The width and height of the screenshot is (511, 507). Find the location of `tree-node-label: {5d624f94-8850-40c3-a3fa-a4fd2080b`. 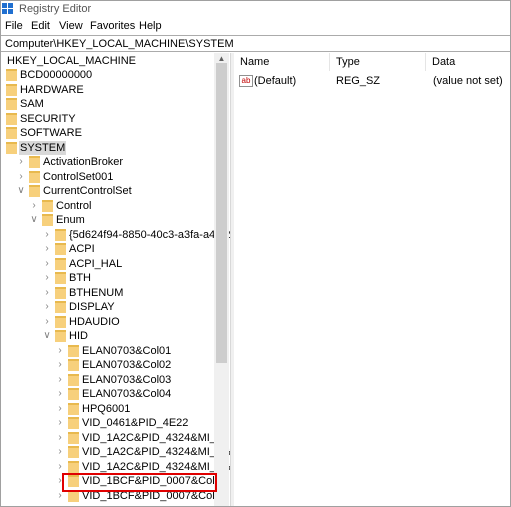

tree-node-label: {5d624f94-8850-40c3-a3fa-a4fd2080b is located at coordinates (149, 235).